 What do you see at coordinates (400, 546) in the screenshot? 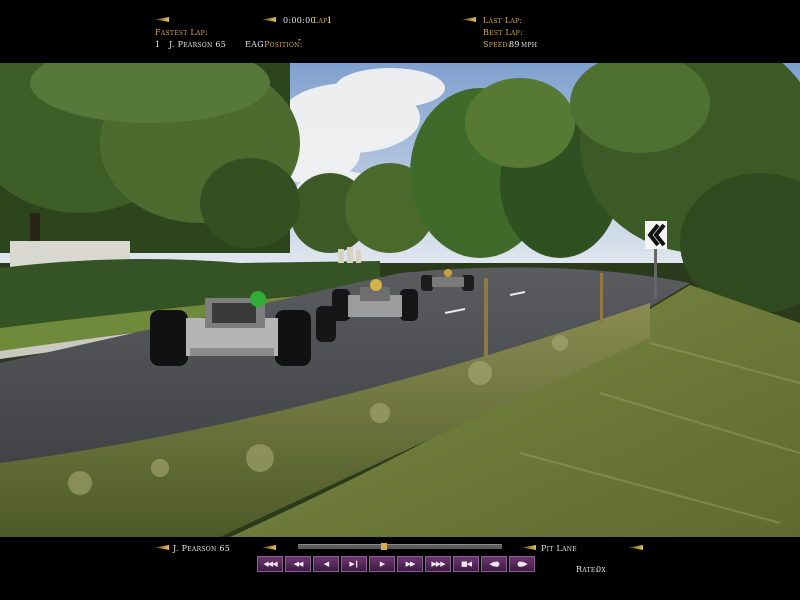
I see `replay-progress-bar` at bounding box center [400, 546].